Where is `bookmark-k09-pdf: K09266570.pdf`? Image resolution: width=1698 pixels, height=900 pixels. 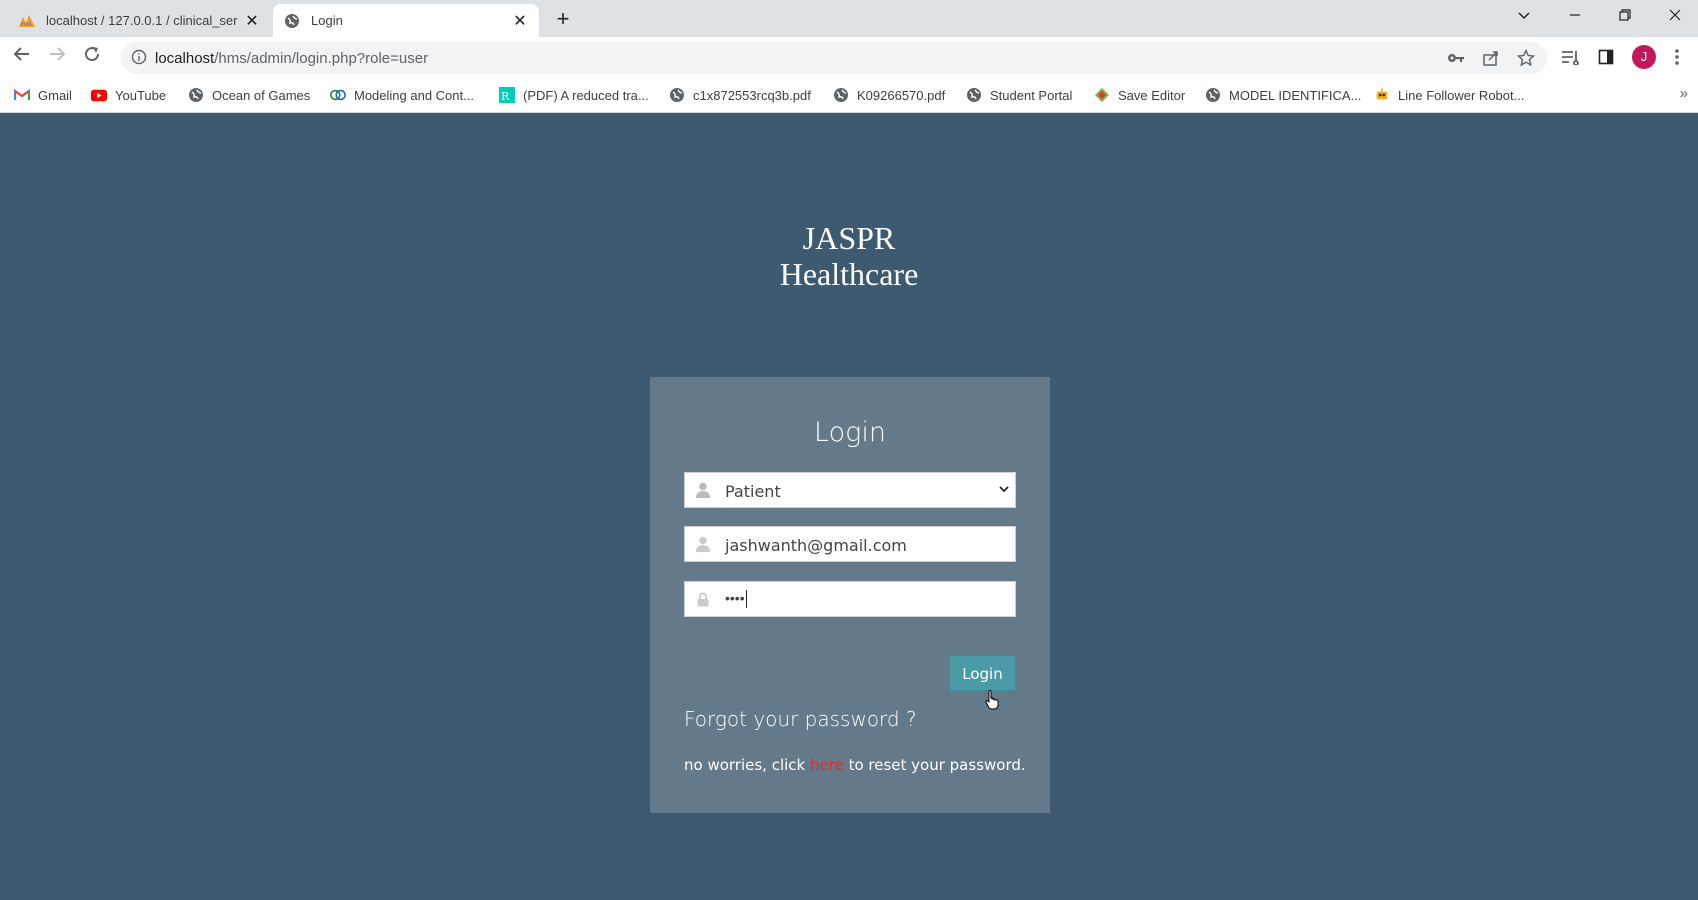 bookmark-k09-pdf: K09266570.pdf is located at coordinates (889, 95).